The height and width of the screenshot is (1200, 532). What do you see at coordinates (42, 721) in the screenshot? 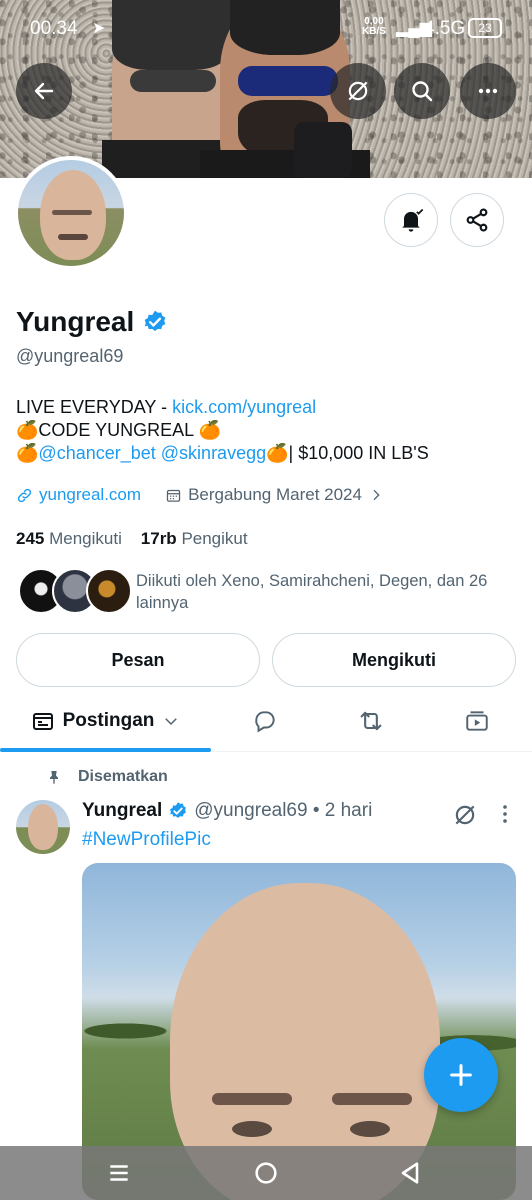
I see `posts-icon` at bounding box center [42, 721].